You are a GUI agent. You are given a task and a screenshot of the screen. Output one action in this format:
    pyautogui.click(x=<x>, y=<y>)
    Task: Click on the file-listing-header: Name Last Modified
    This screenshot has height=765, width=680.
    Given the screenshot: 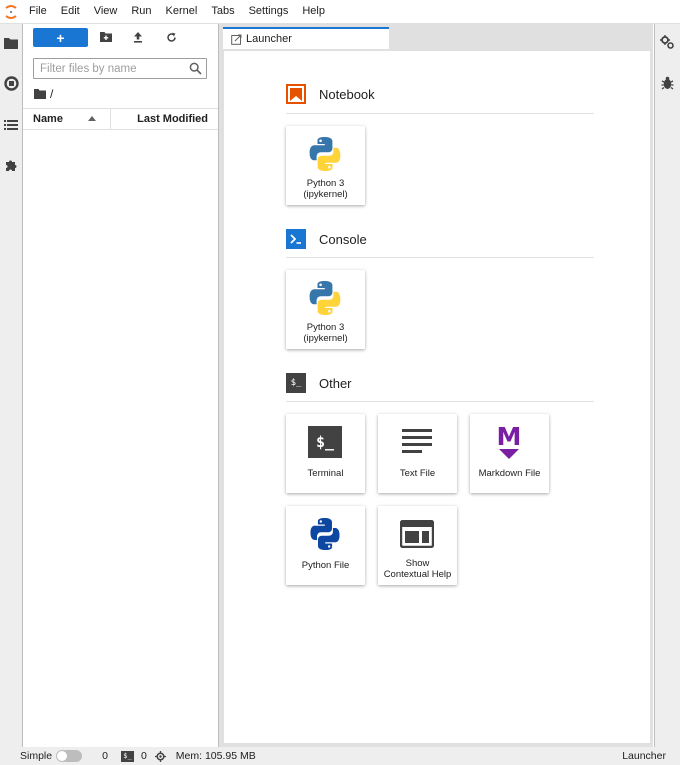 What is the action you would take?
    pyautogui.click(x=120, y=119)
    